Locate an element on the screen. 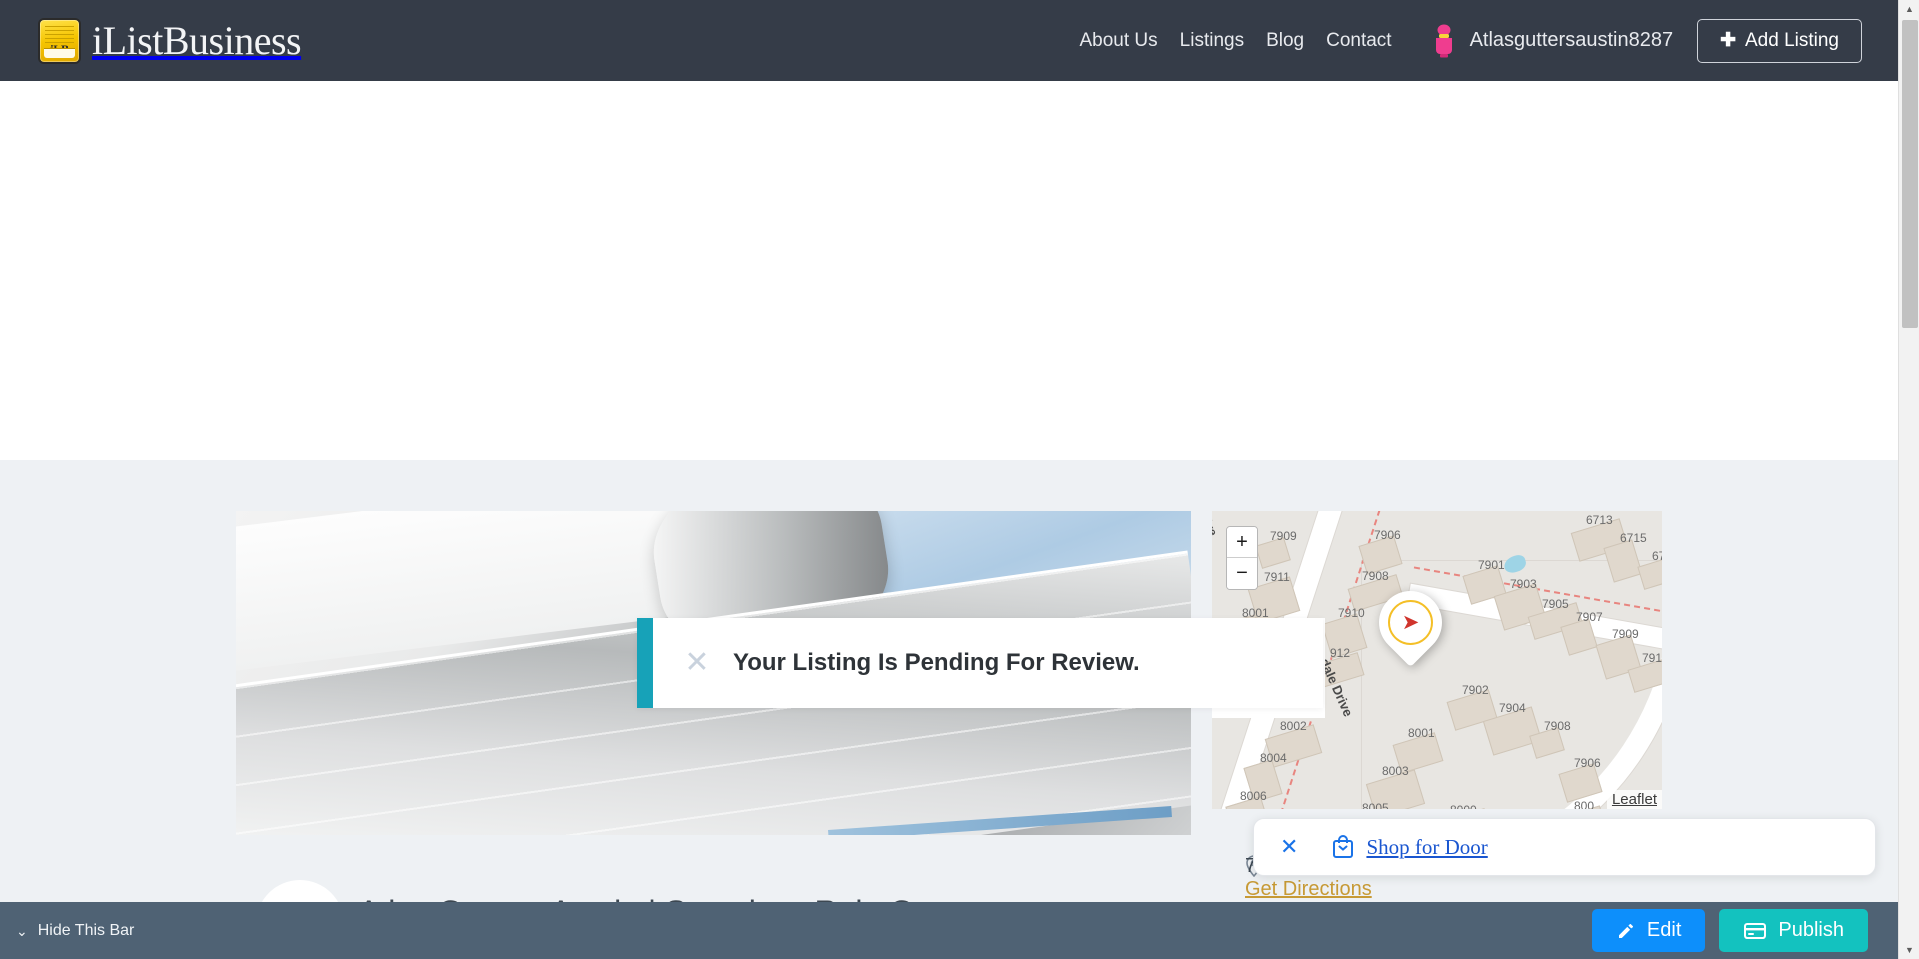 The width and height of the screenshot is (1919, 959). pending-review-notice: ✕ Your Listing Is Pending For Review. is located at coordinates (980, 663).